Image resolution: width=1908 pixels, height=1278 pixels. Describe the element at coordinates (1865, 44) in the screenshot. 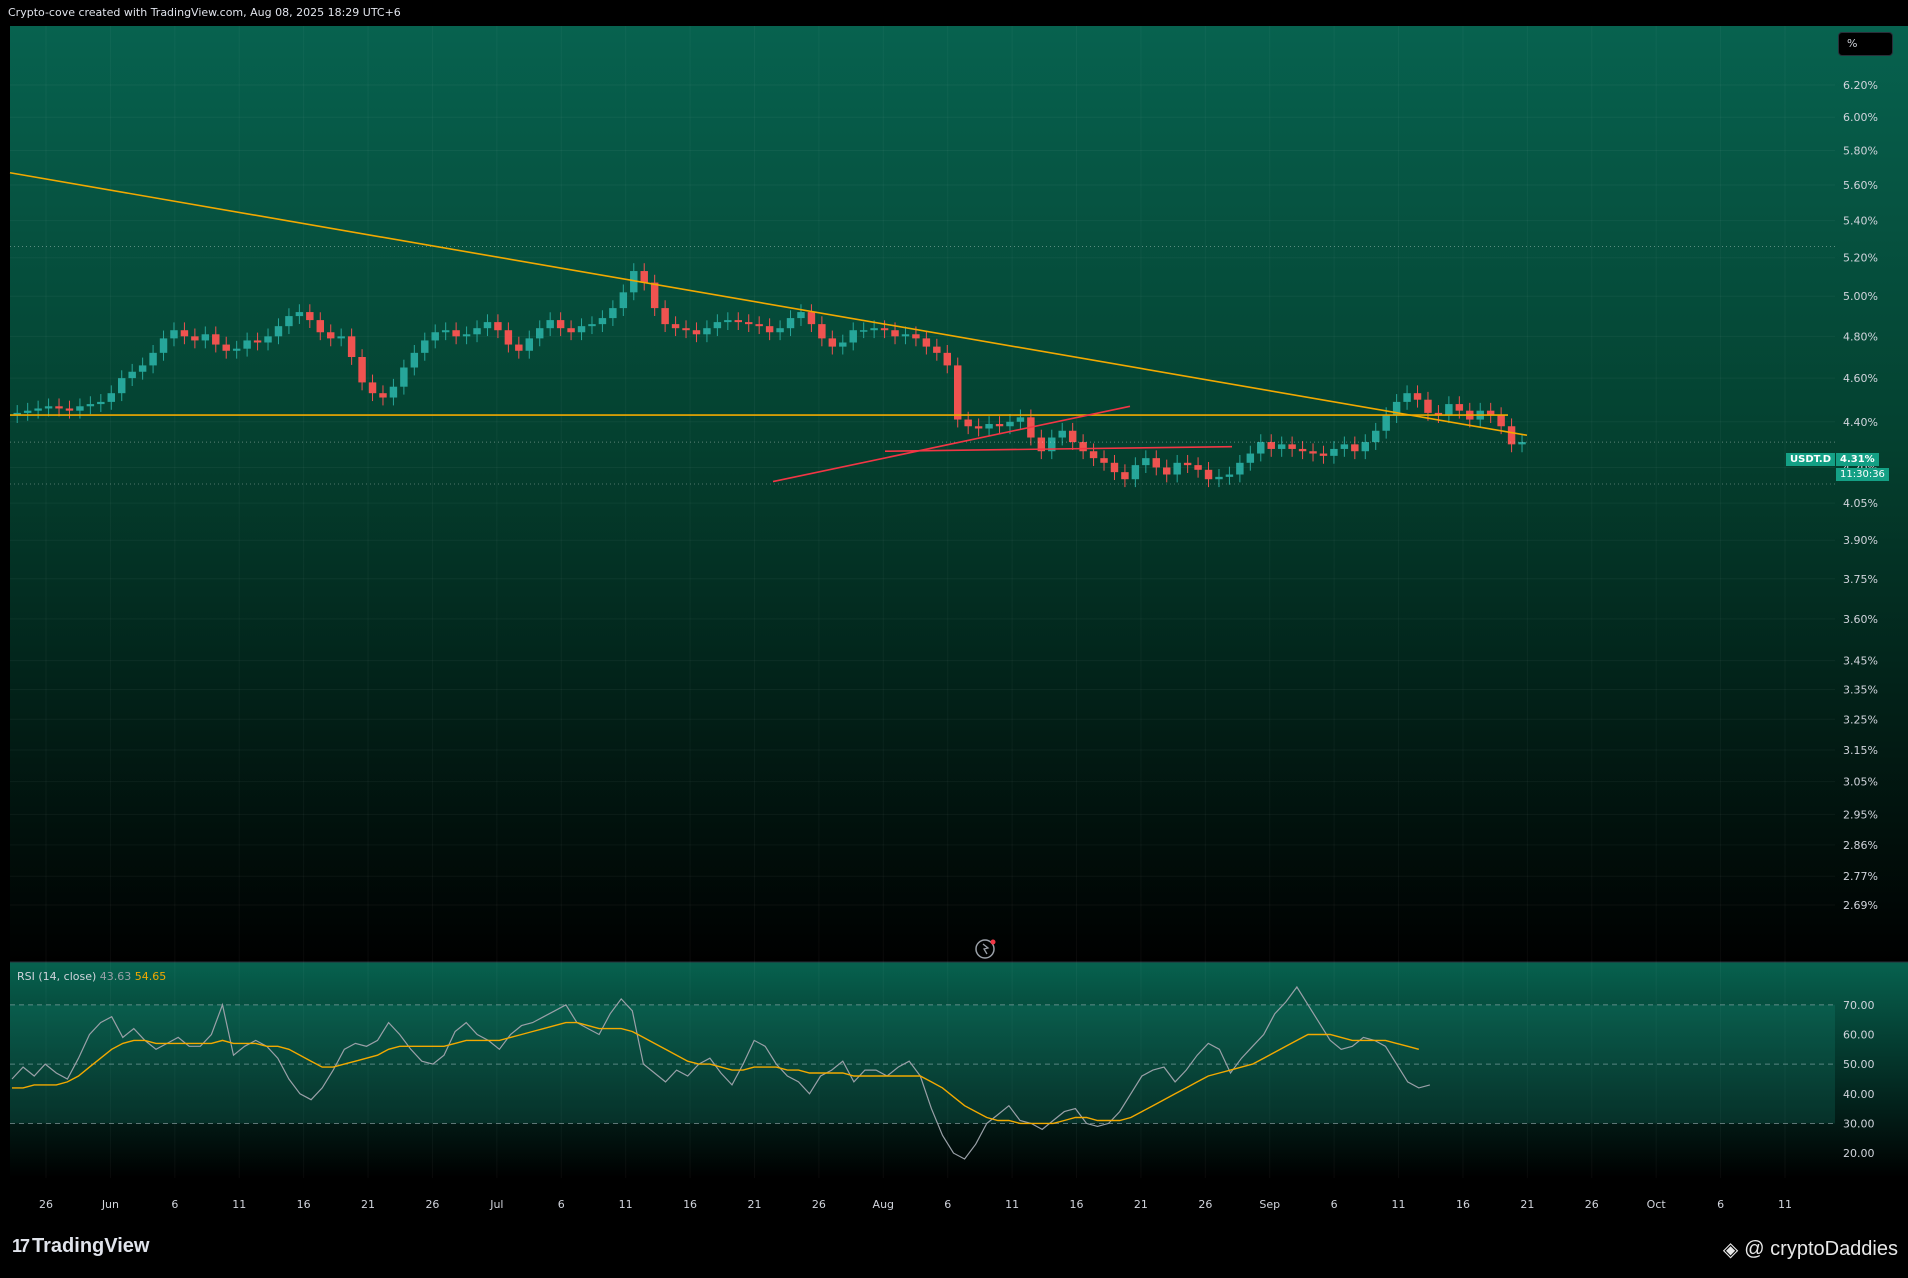

I see `percent-scale-button: %` at that location.